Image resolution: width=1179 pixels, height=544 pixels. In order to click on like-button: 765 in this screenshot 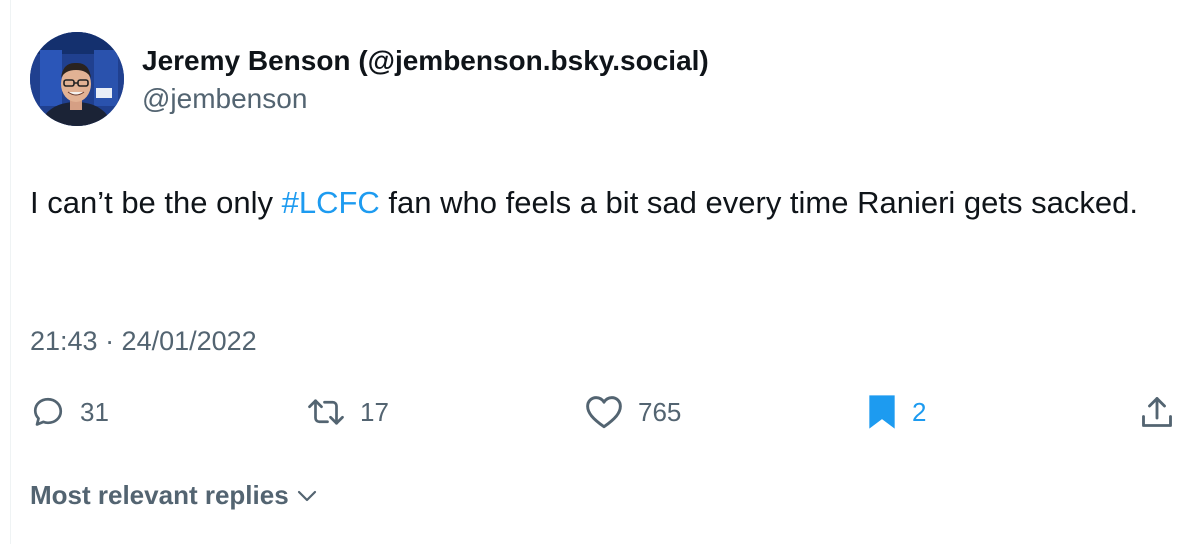, I will do `click(632, 412)`.